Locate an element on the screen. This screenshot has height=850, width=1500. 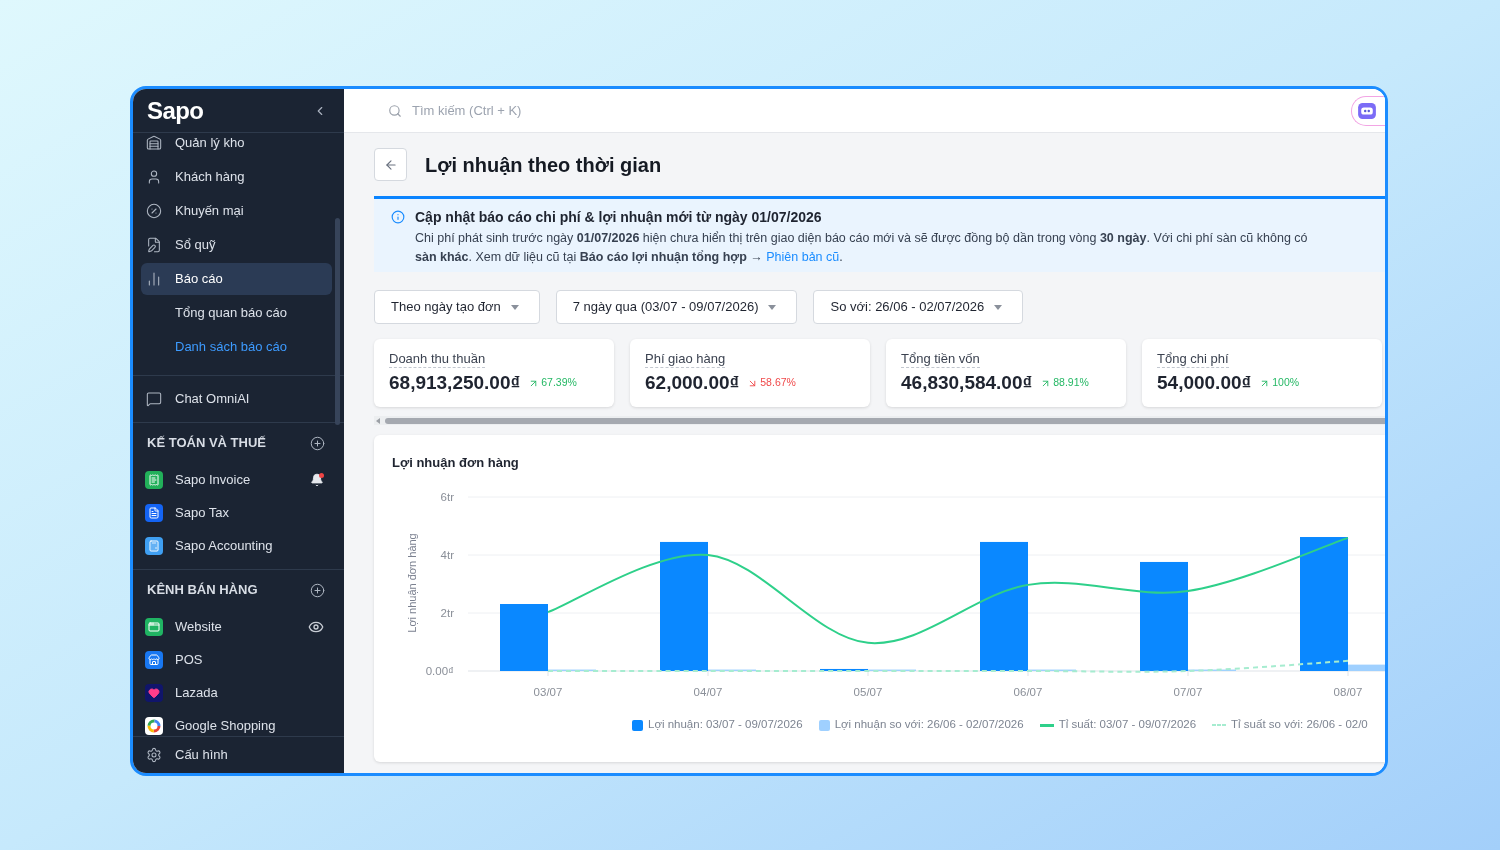
stat-value: 68,913,250.00₫ is located at coordinates (455, 383).